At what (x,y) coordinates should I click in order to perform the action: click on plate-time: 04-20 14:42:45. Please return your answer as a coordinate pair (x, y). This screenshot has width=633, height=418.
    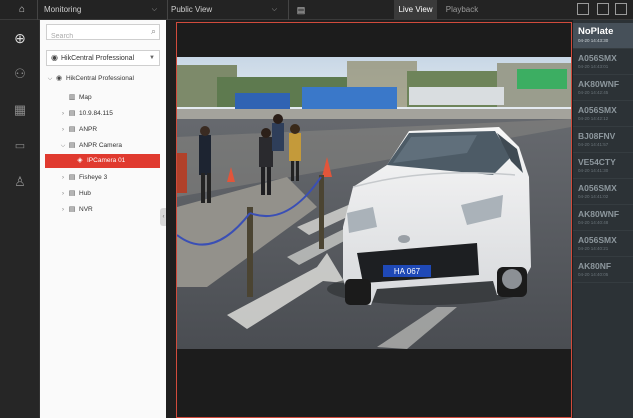
    Looking at the image, I should click on (593, 92).